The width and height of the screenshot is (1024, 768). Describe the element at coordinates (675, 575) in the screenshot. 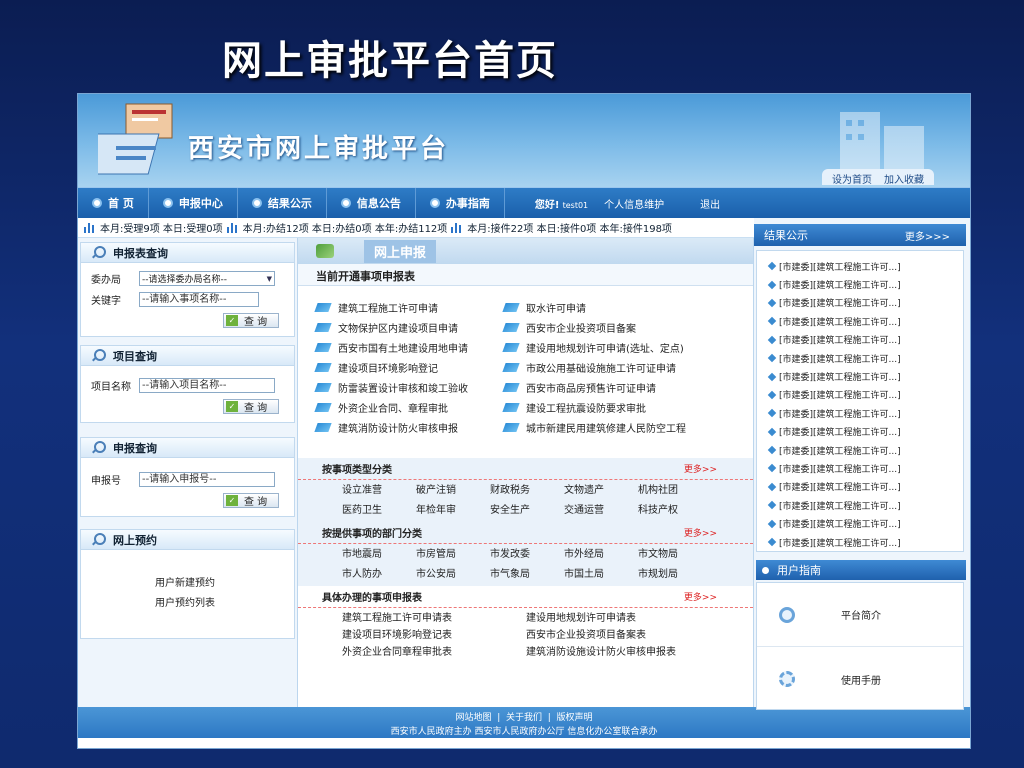

I see `dept-category-link: 市规划局` at that location.